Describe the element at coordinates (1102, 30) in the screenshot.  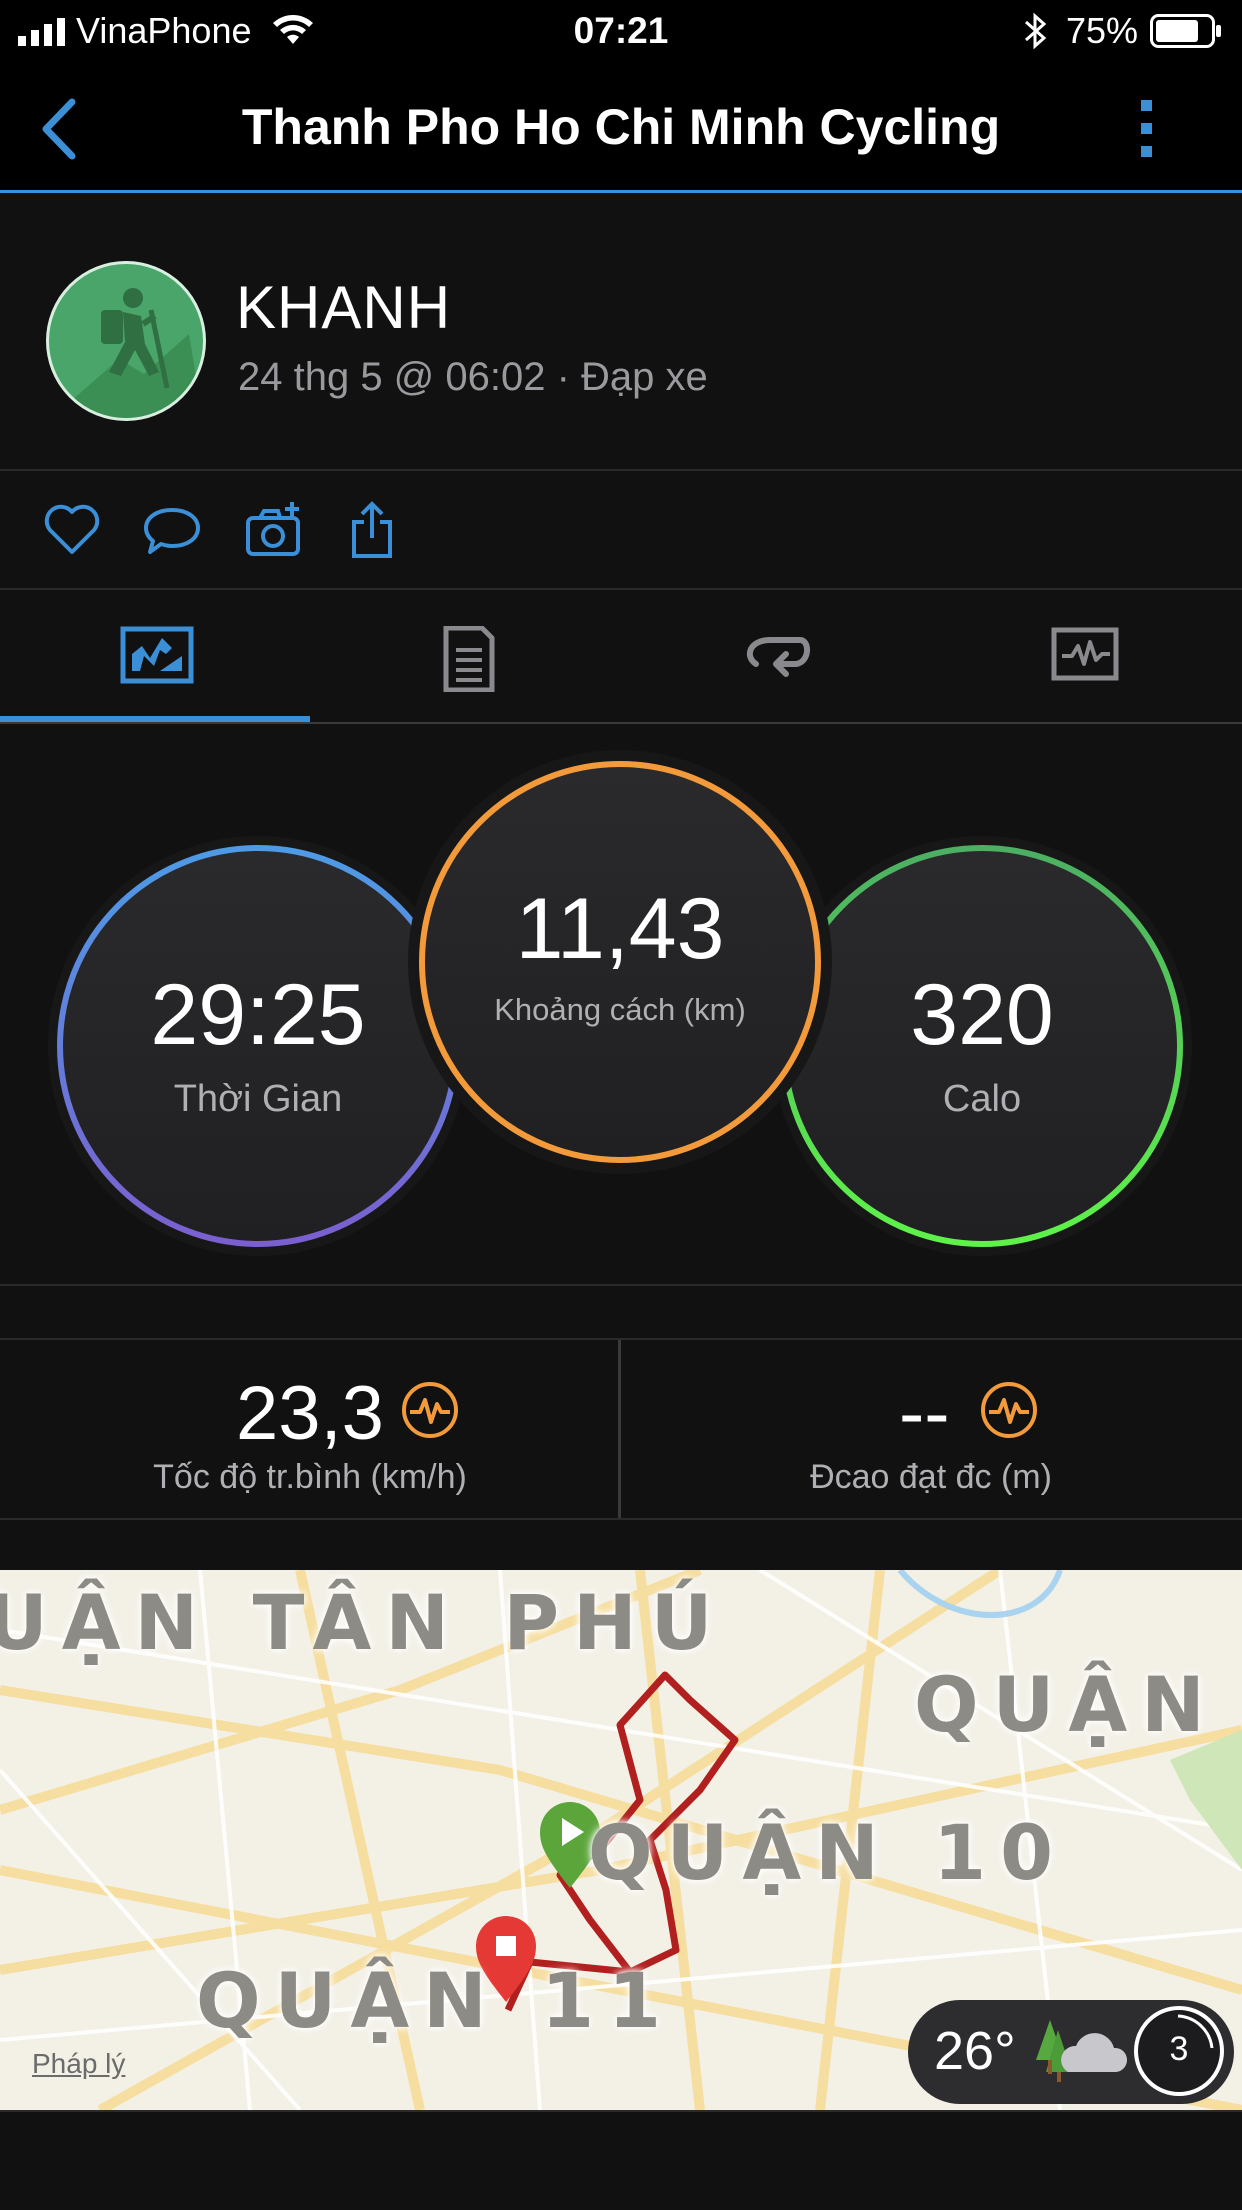
I see `battery-percent: 75%` at that location.